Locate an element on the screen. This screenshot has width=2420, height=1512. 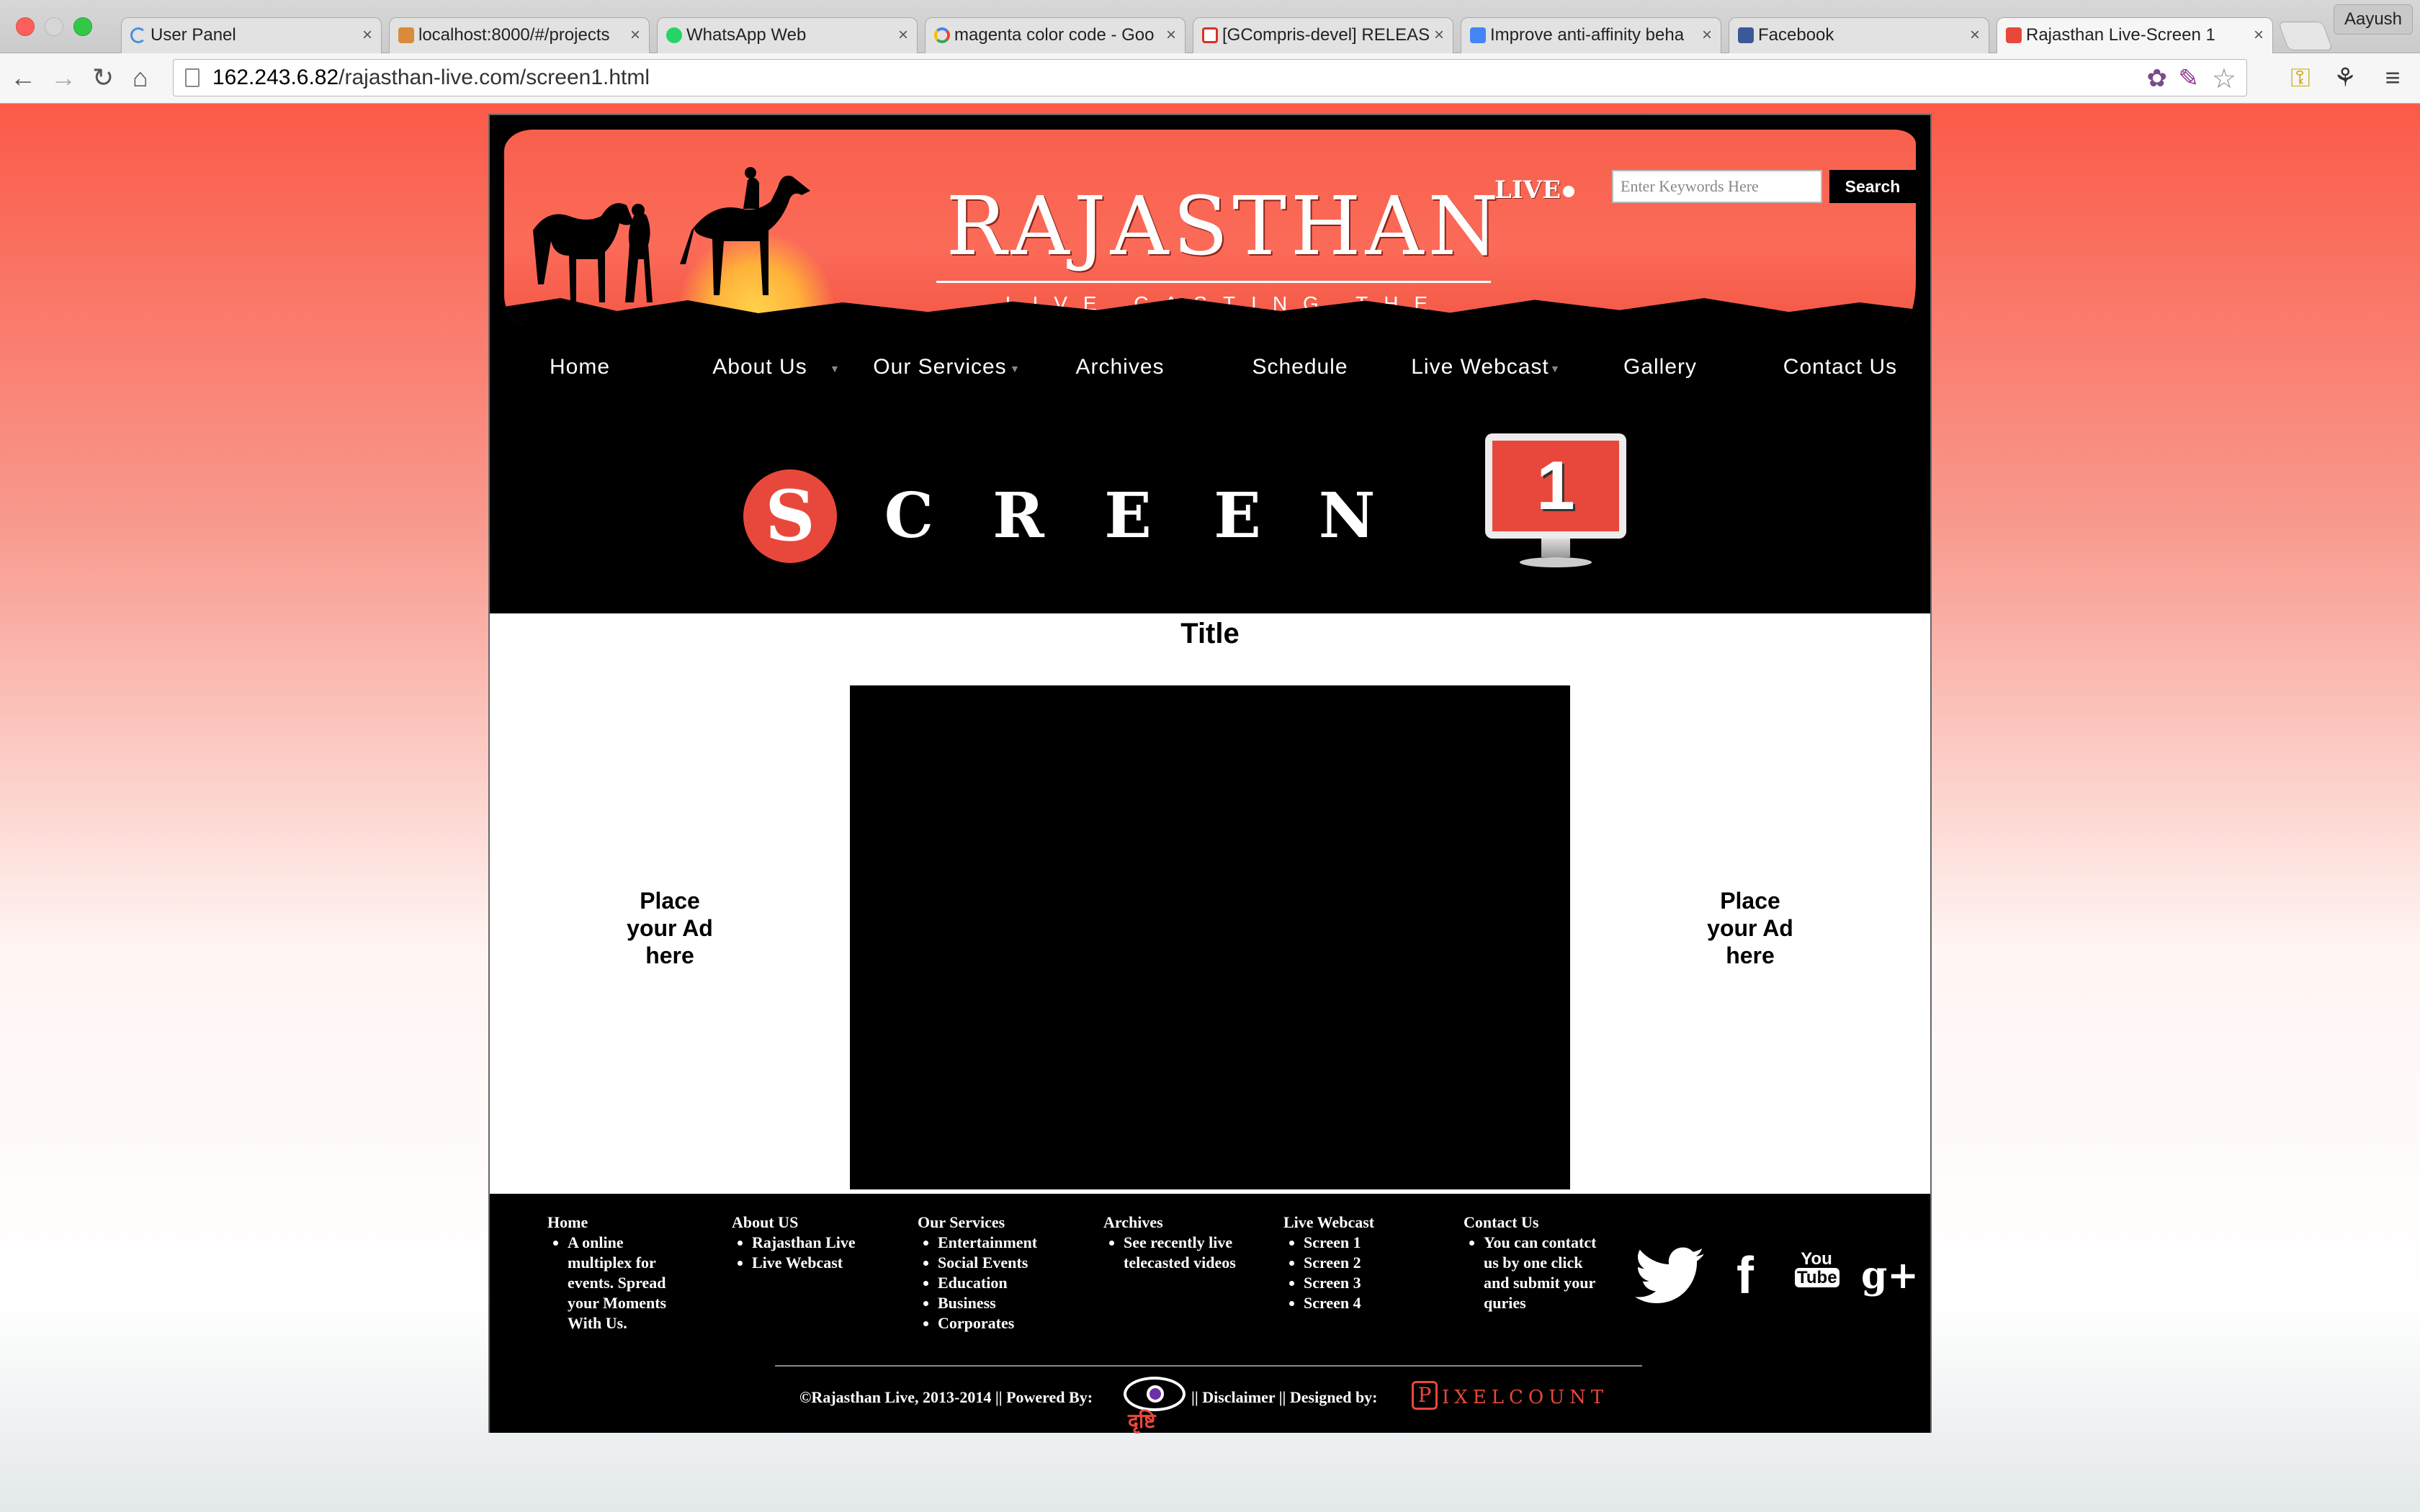
gmail-icon is located at coordinates (1210, 35).